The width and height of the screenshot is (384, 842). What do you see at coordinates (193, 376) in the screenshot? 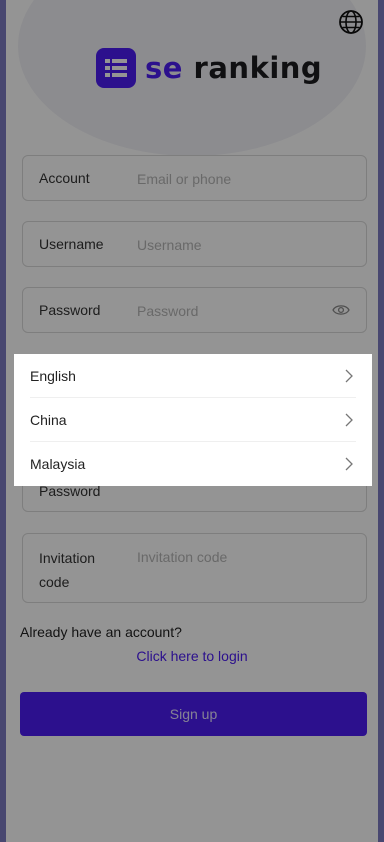
I see `language-option-english: English` at bounding box center [193, 376].